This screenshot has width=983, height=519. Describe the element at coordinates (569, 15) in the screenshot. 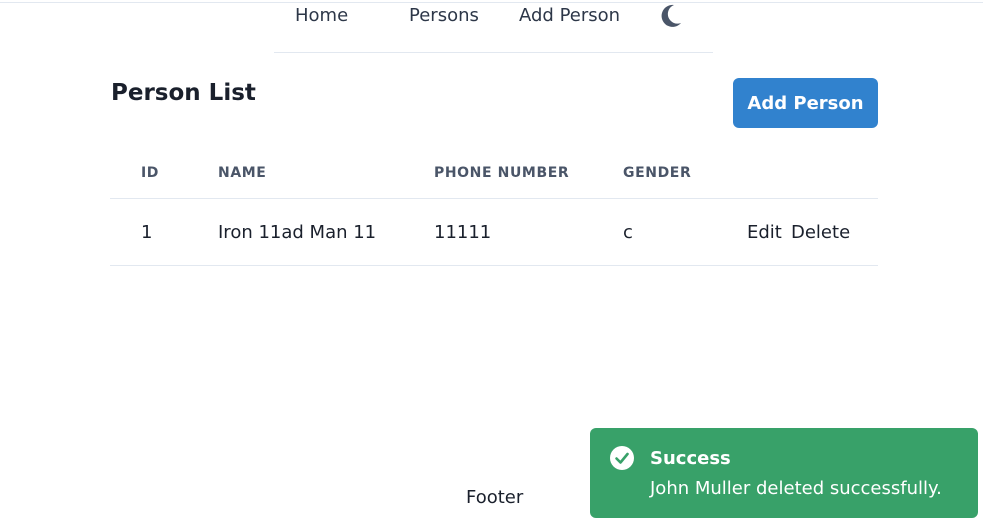

I see `nav-add-person-link: Add Person` at that location.